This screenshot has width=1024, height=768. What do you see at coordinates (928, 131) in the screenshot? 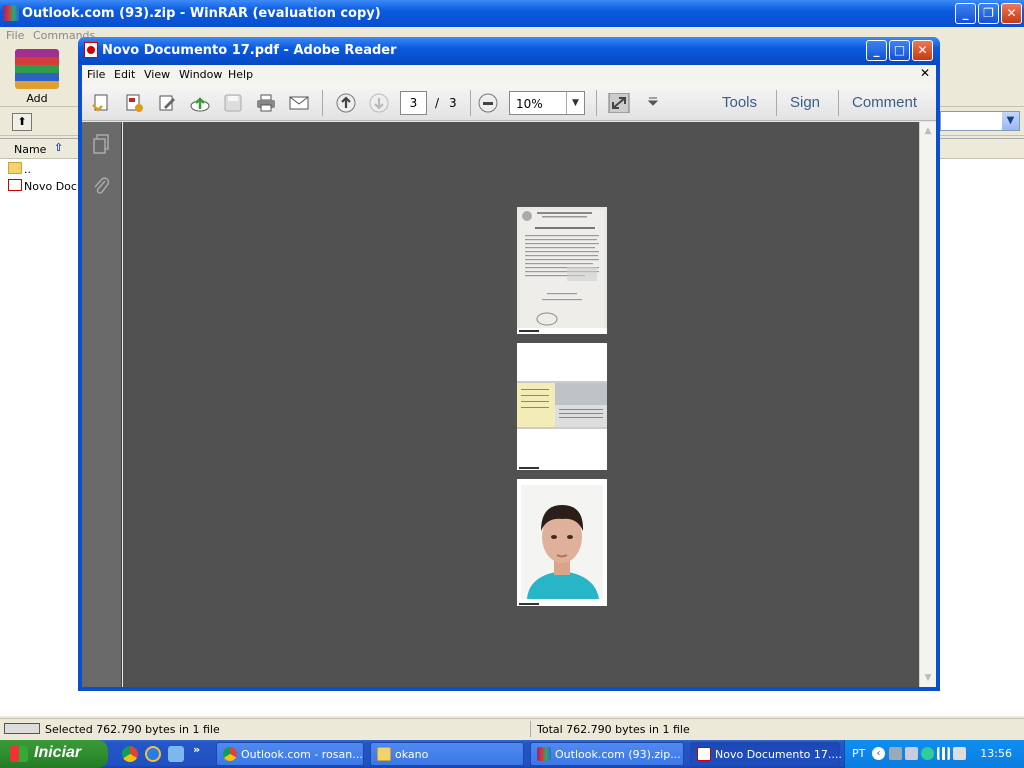
I see `scroll-up-icon: ▲` at bounding box center [928, 131].